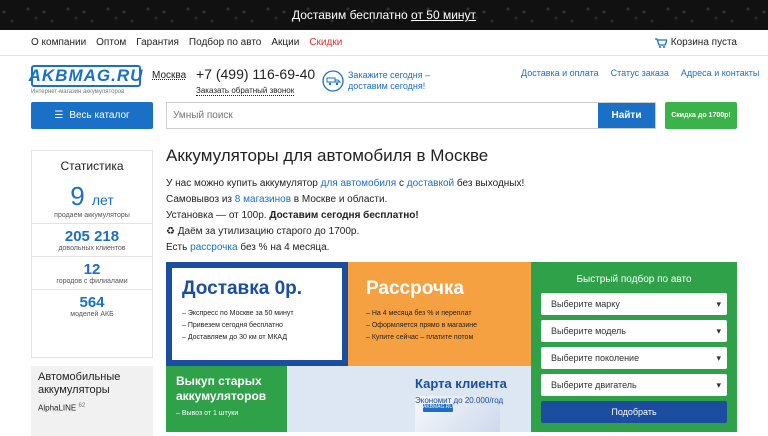 The height and width of the screenshot is (436, 768). What do you see at coordinates (285, 42) in the screenshot?
I see `nav-promos: Акции` at bounding box center [285, 42].